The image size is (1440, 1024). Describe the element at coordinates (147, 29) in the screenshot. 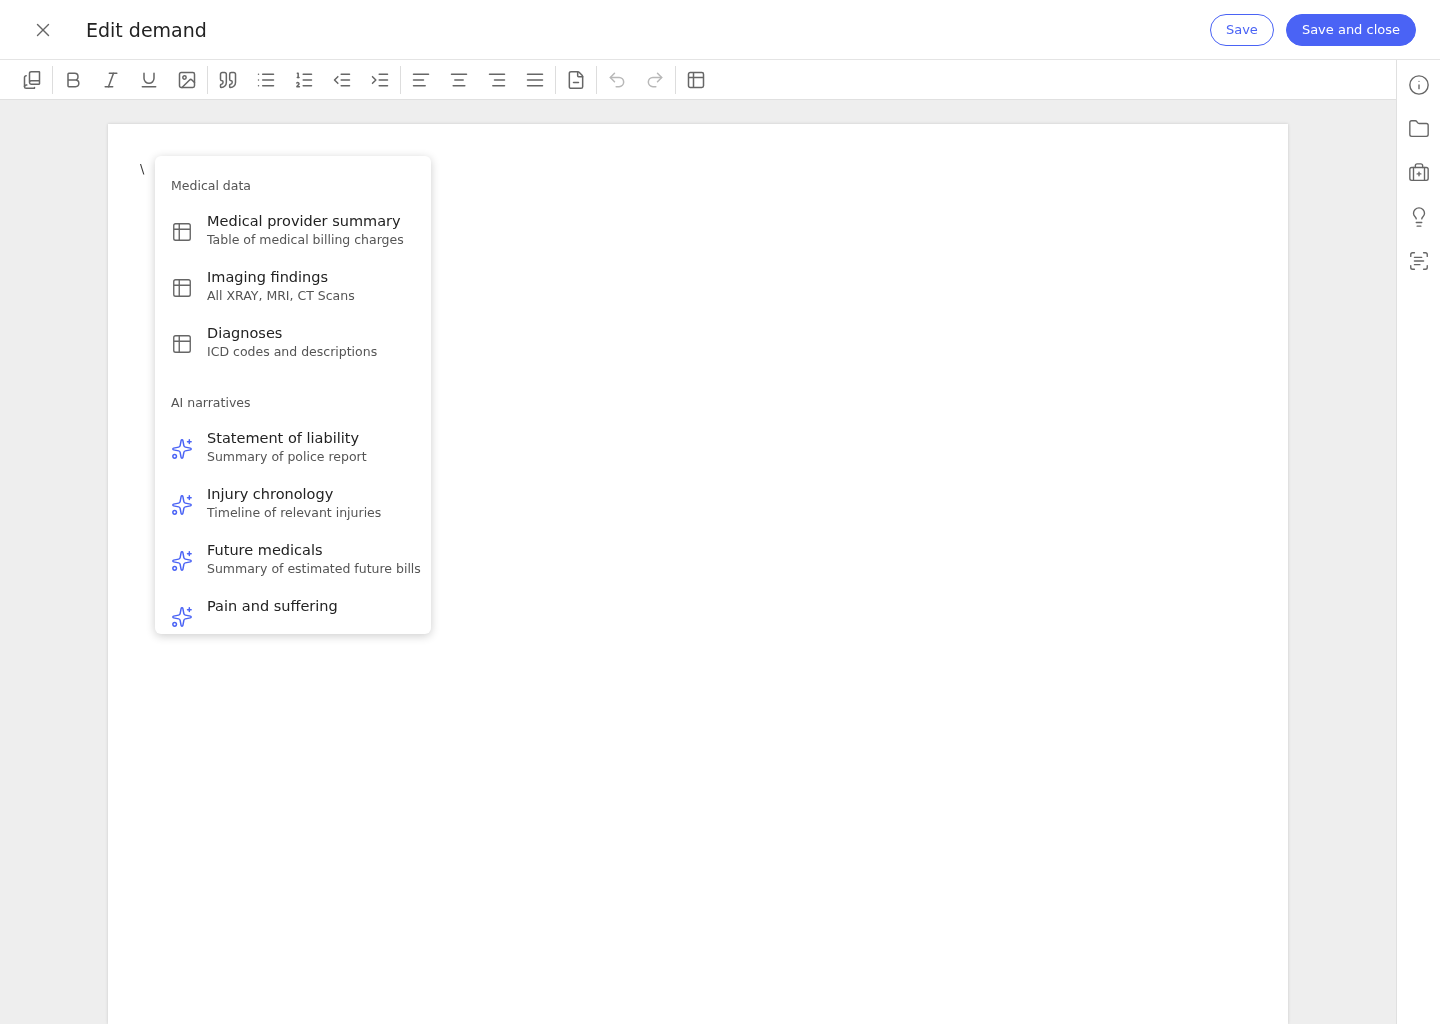

I see `page-title: Edit demand` at that location.